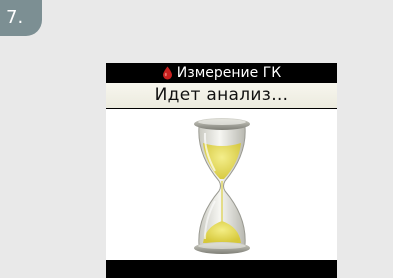 This screenshot has width=393, height=278. I want to click on screen-bottom-bar, so click(221, 269).